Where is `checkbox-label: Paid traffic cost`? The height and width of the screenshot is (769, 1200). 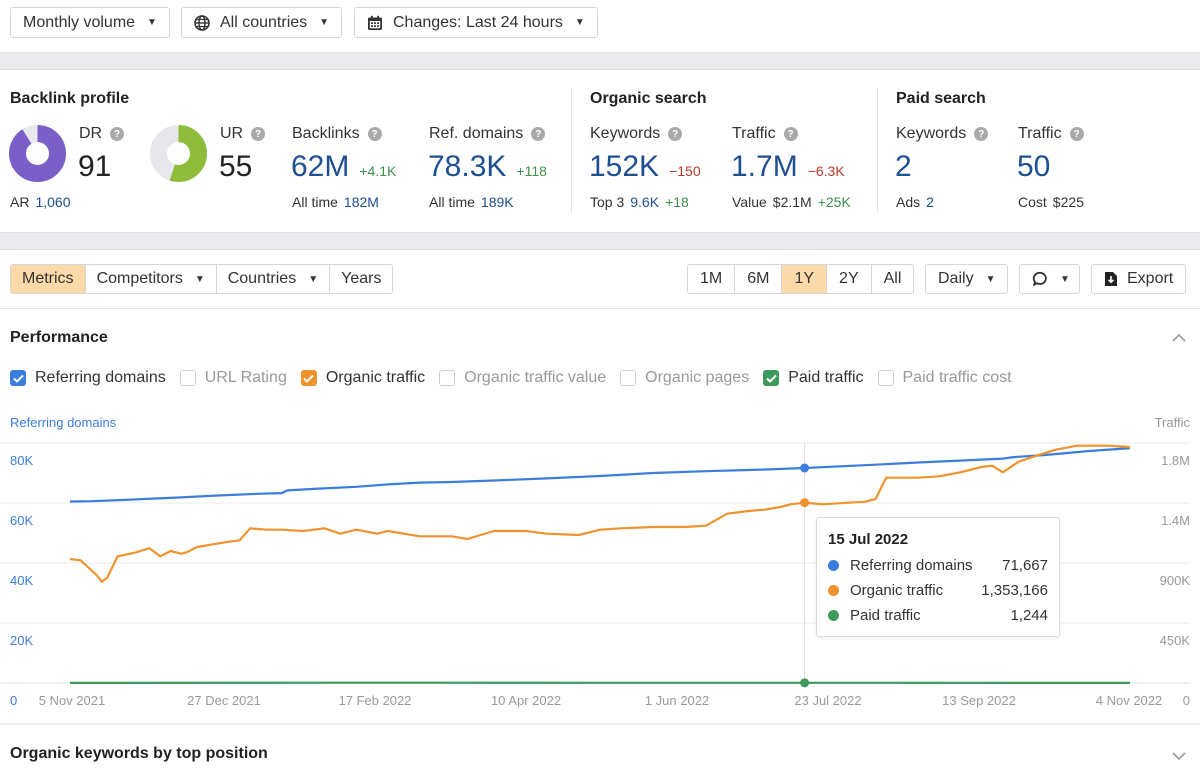 checkbox-label: Paid traffic cost is located at coordinates (957, 377).